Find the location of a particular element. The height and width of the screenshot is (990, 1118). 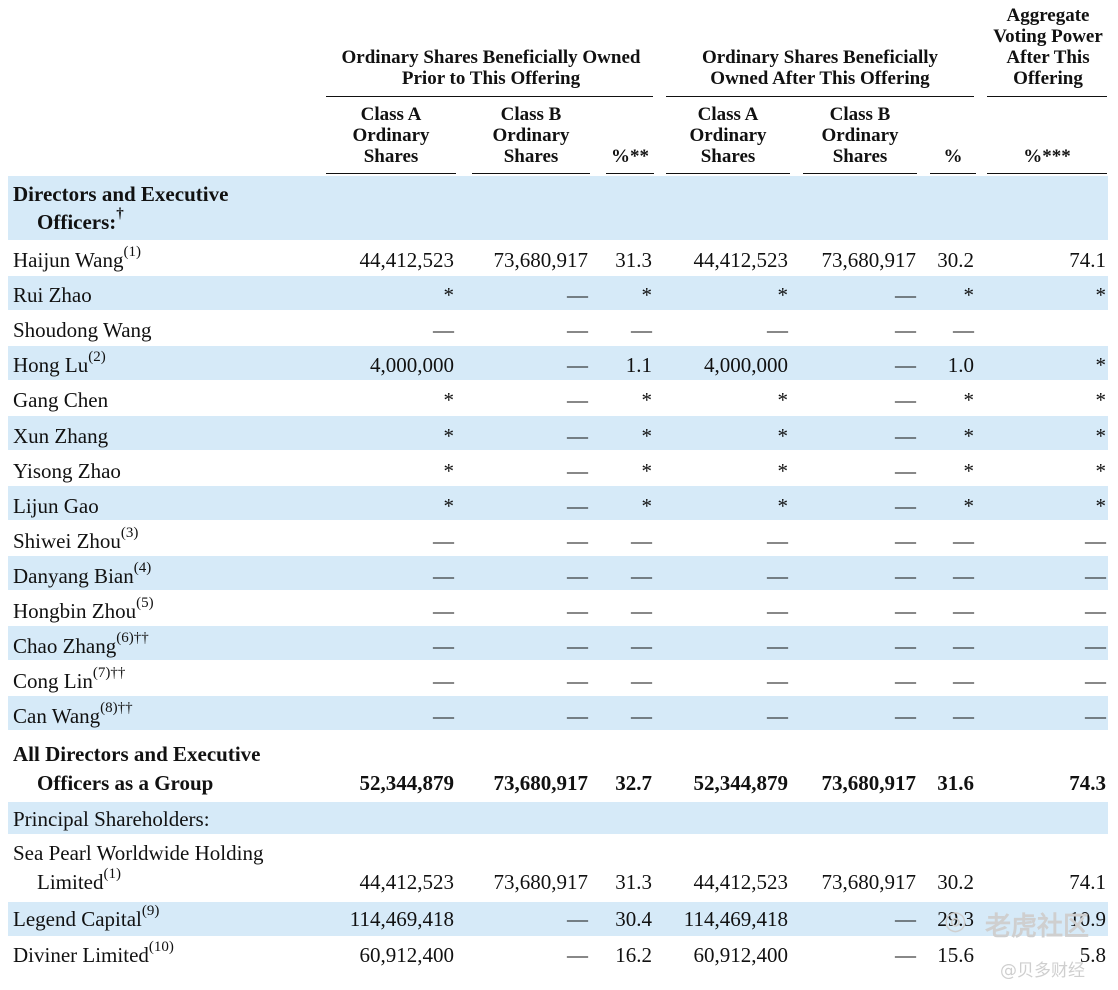

director-name: Hong Lu(2) is located at coordinates (59, 364).